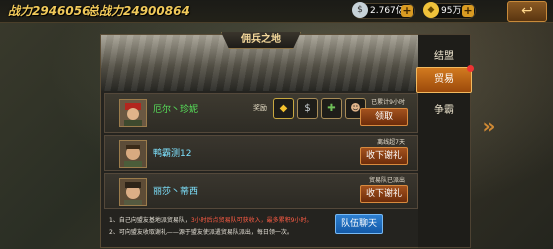 The image size is (553, 249). I want to click on add-silver-button: +, so click(407, 11).